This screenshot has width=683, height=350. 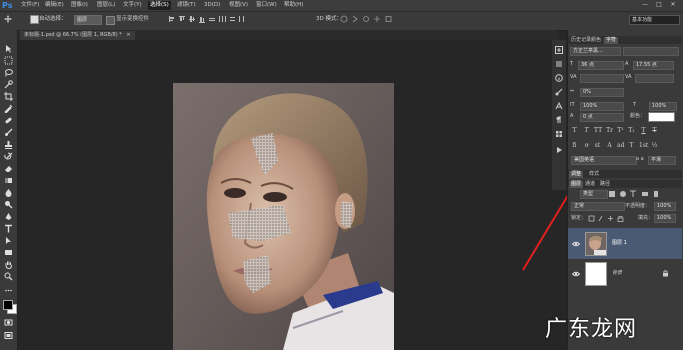 What do you see at coordinates (8, 322) in the screenshot?
I see `quick-mask-icon` at bounding box center [8, 322].